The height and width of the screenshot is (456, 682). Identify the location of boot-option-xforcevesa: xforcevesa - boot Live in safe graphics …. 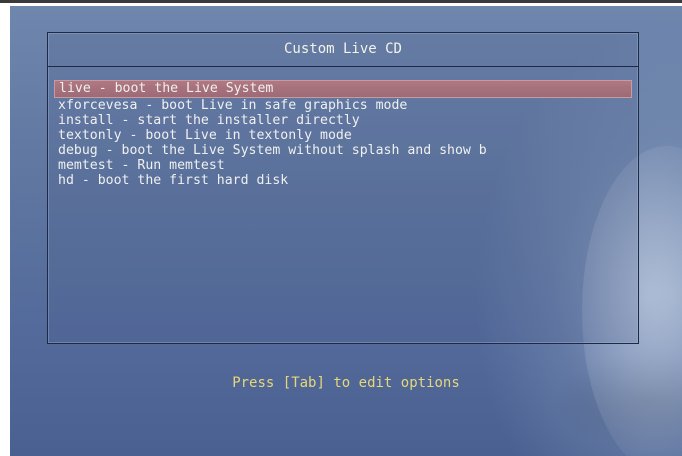
(344, 105).